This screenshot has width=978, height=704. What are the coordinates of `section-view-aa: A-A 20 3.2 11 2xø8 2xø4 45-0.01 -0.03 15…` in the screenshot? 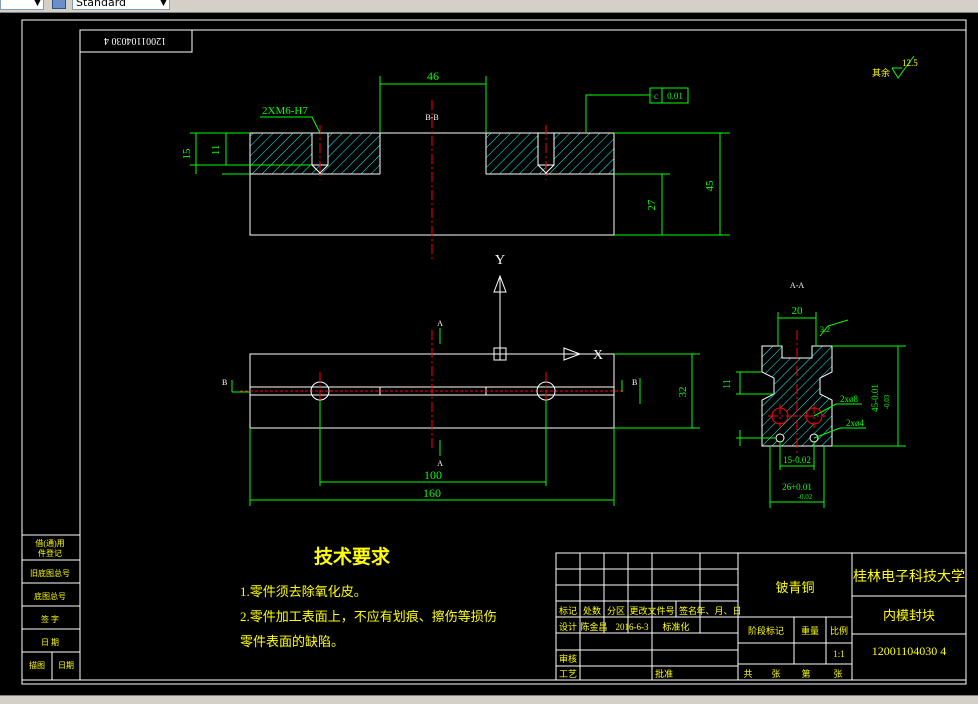 It's located at (814, 394).